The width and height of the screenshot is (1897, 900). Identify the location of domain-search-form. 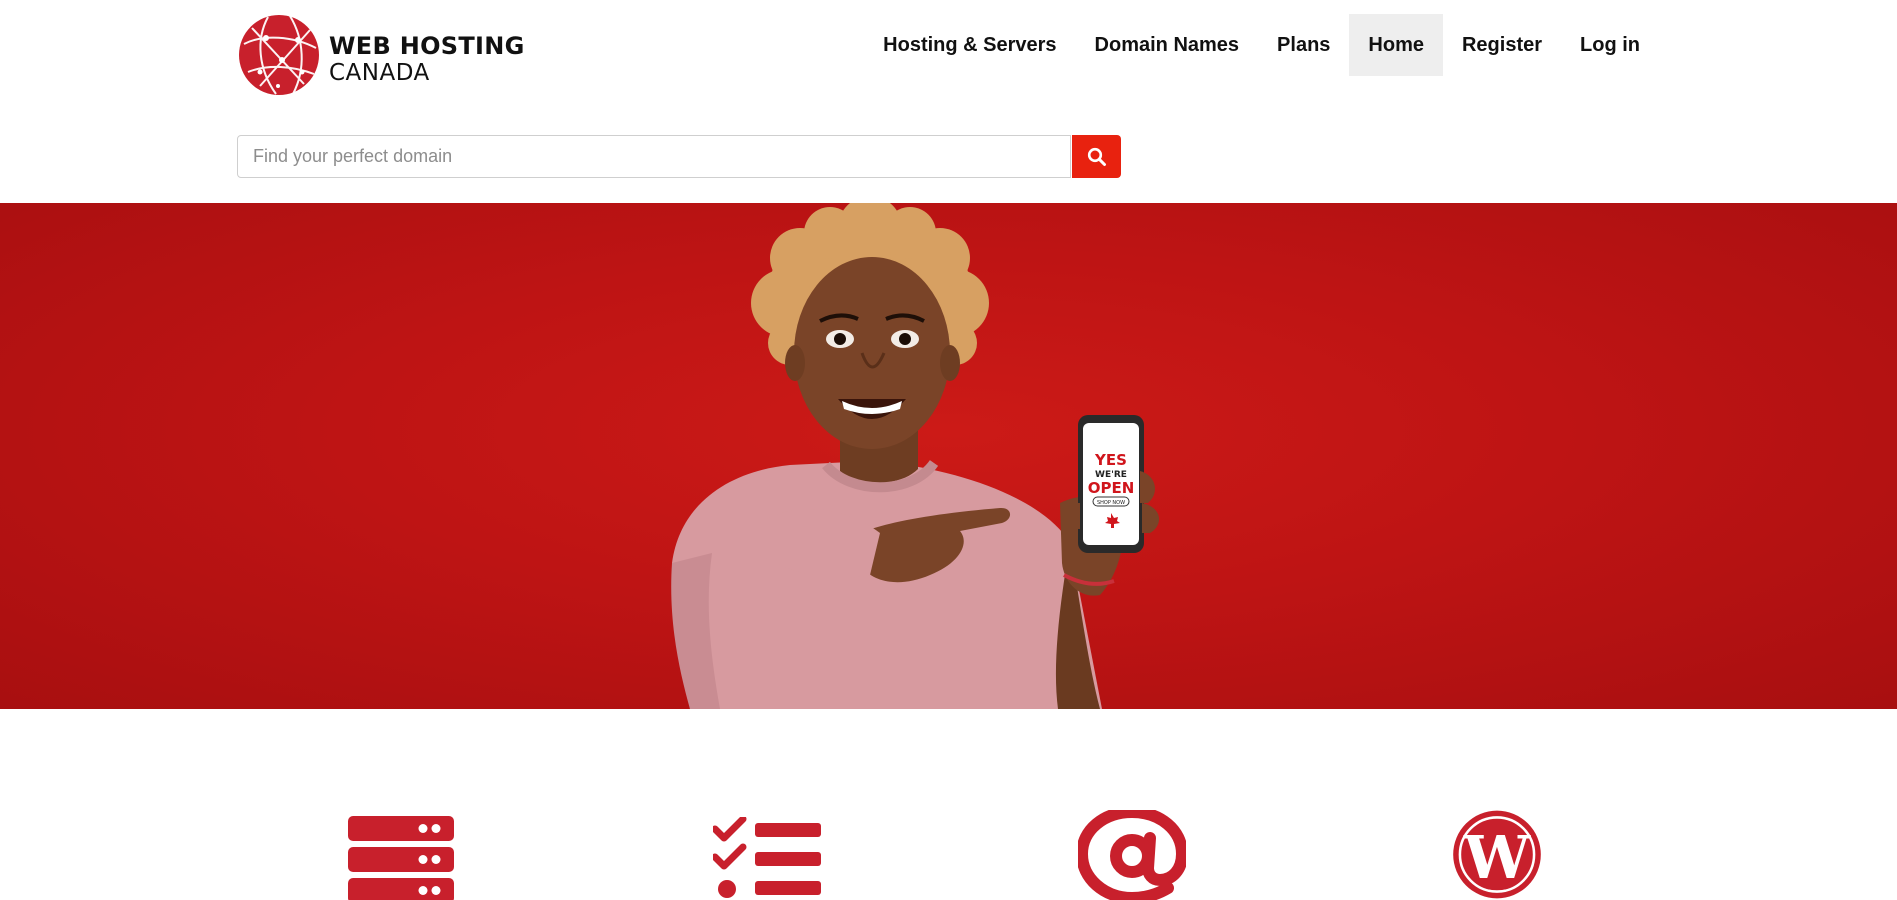
(679, 156).